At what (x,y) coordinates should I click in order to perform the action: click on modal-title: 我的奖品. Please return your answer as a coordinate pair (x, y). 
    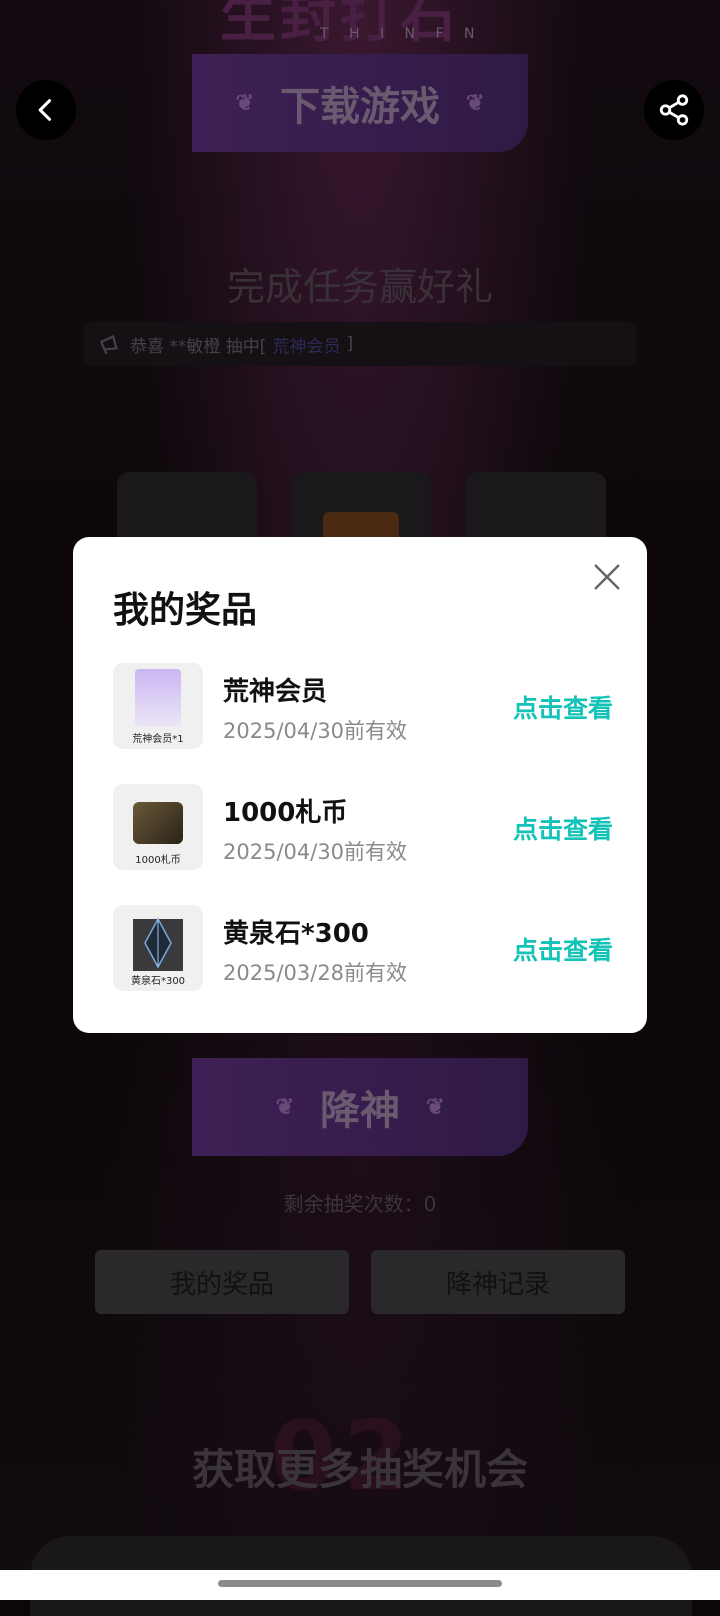
    Looking at the image, I should click on (185, 610).